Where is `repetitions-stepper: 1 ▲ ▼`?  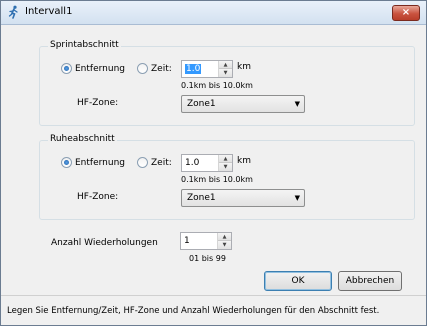 repetitions-stepper: 1 ▲ ▼ is located at coordinates (206, 241).